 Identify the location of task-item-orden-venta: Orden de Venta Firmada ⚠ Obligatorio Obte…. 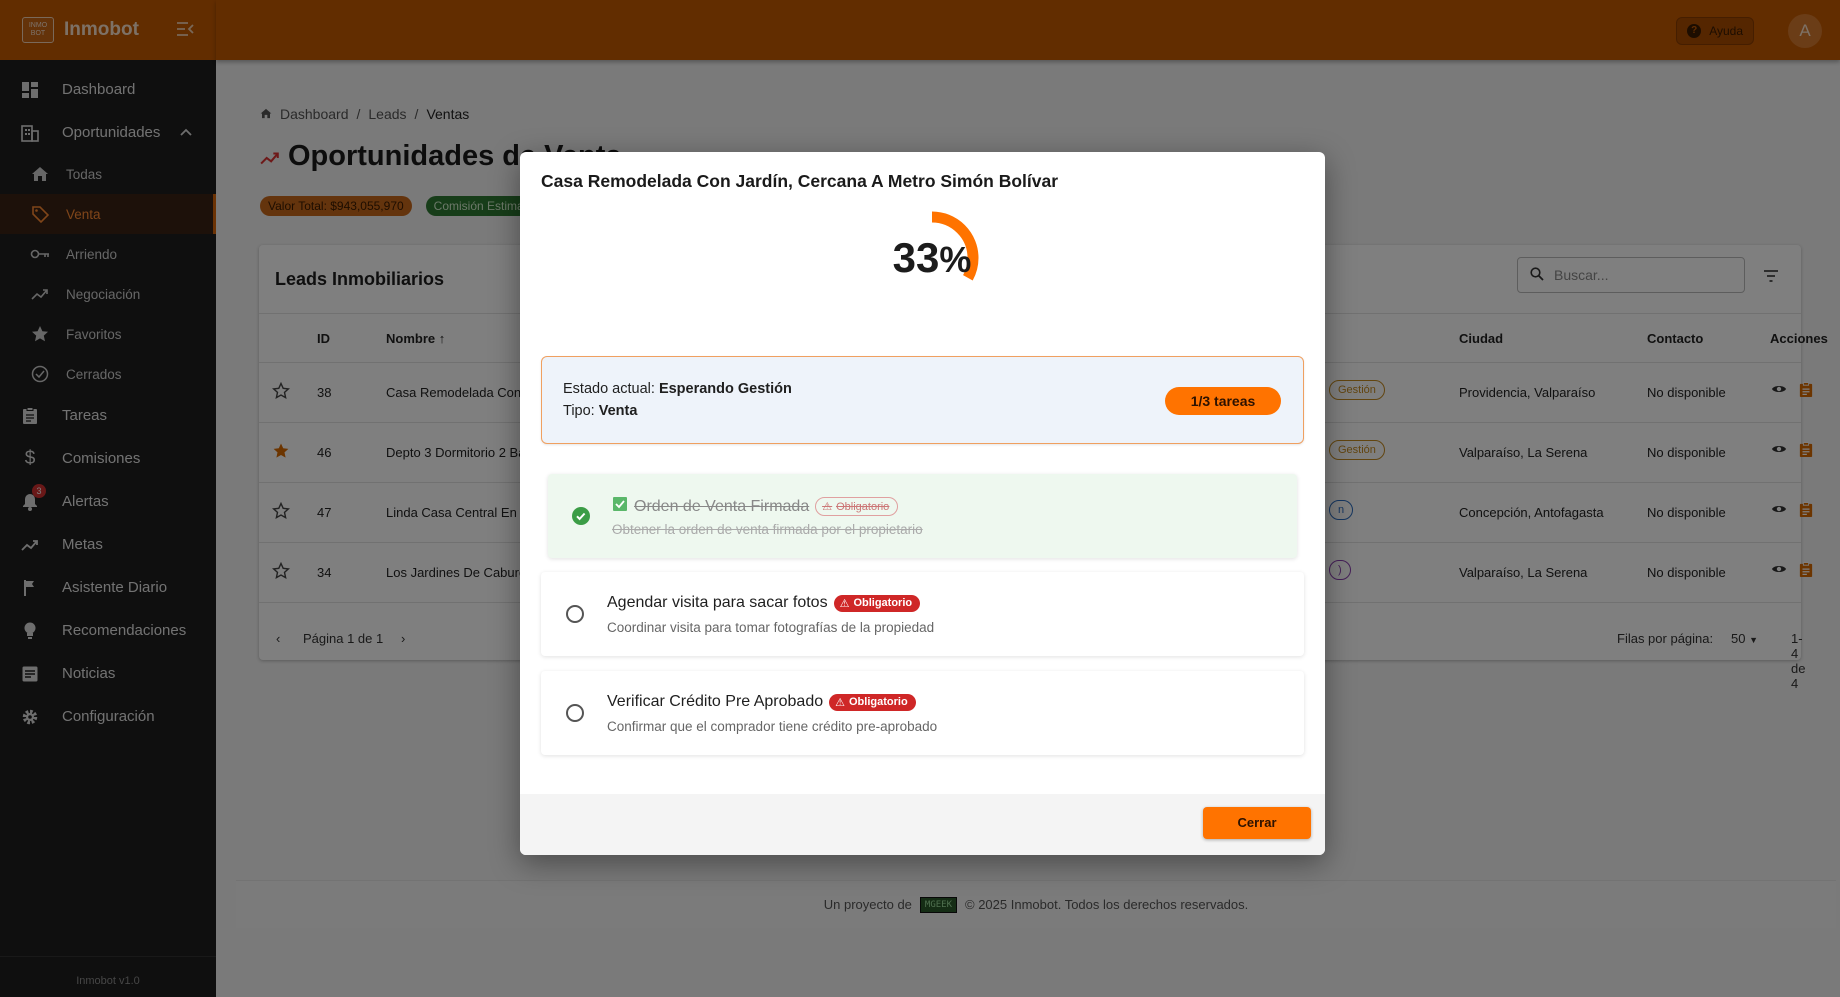
(922, 516).